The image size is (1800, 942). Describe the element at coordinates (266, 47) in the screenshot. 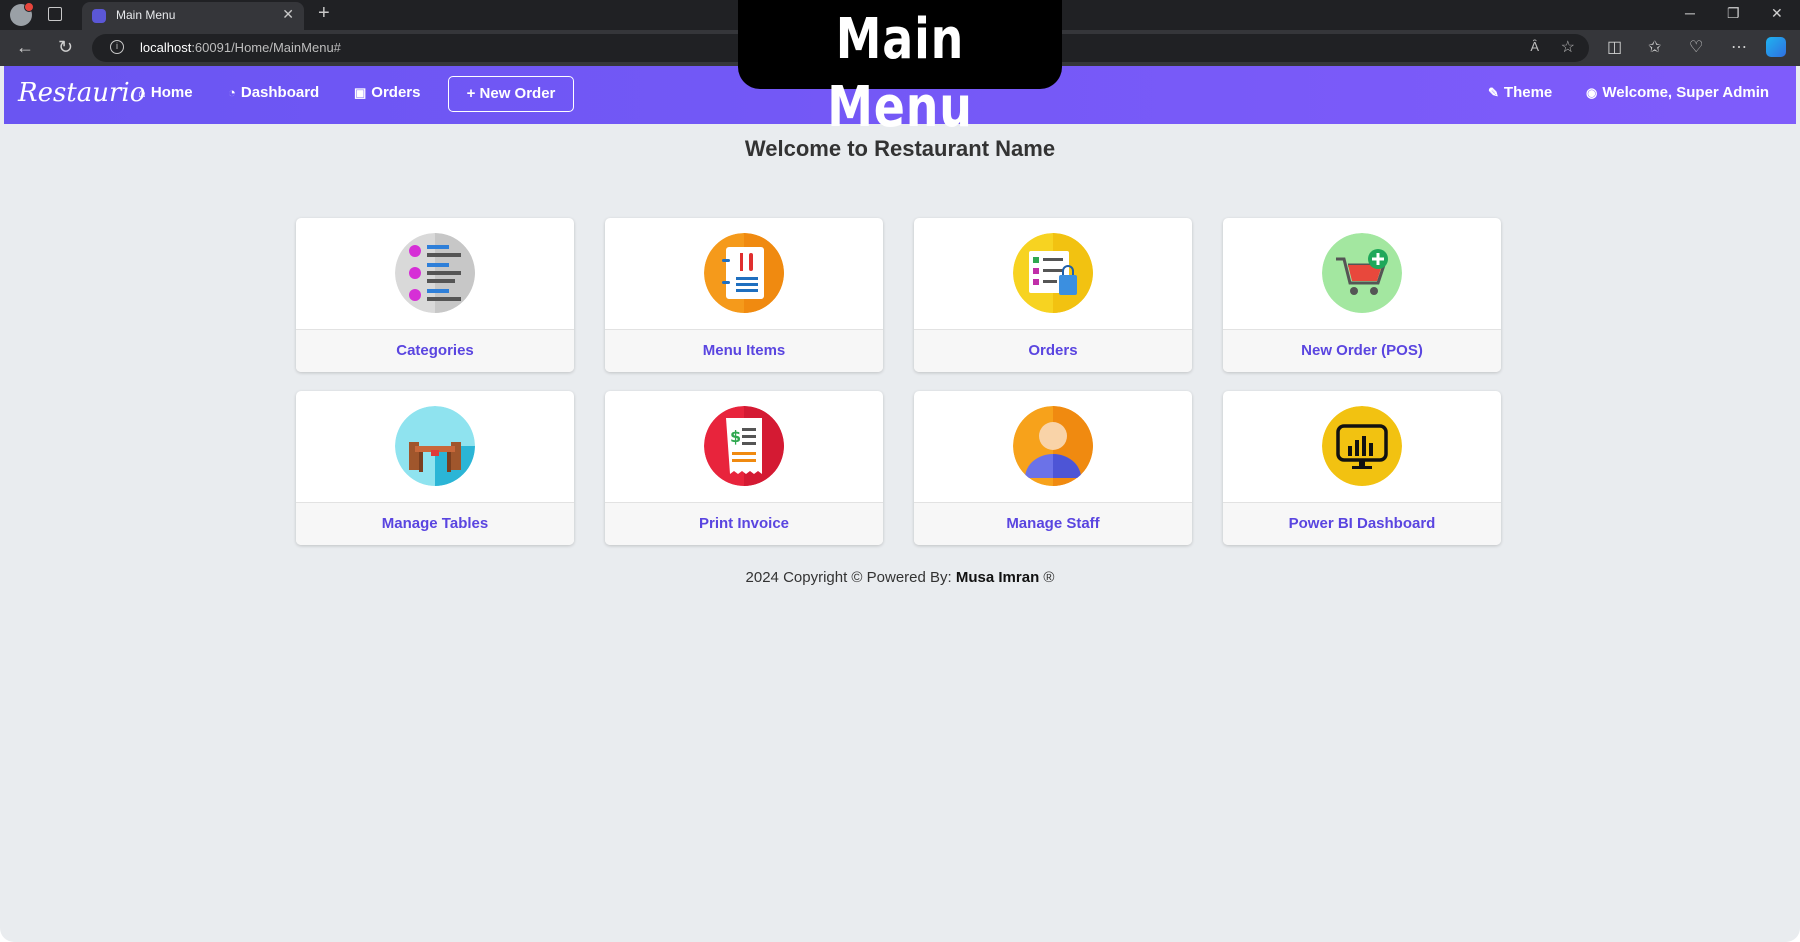

I see `url-path: :60091/Home/MainMenu#` at that location.